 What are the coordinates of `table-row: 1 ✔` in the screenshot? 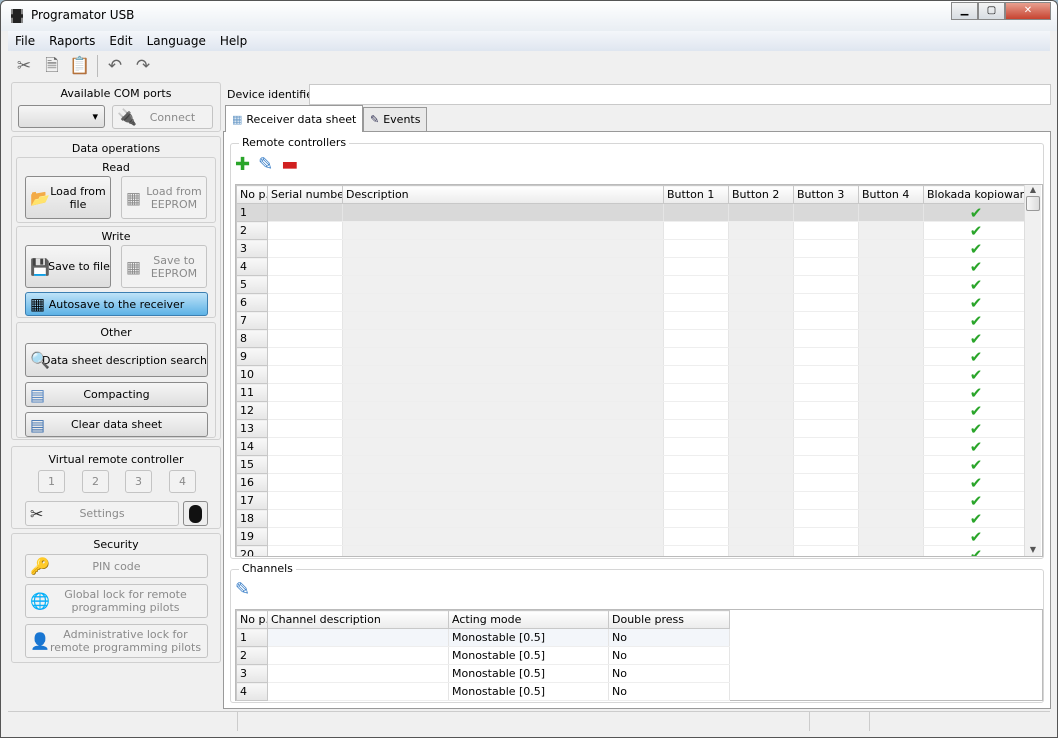 It's located at (631, 212).